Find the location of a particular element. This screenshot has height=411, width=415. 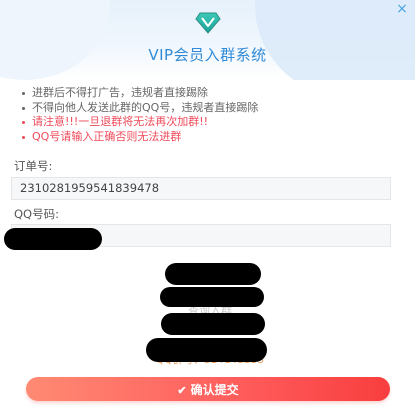

dialog-title: VIP会员入群系统 is located at coordinates (207, 55).